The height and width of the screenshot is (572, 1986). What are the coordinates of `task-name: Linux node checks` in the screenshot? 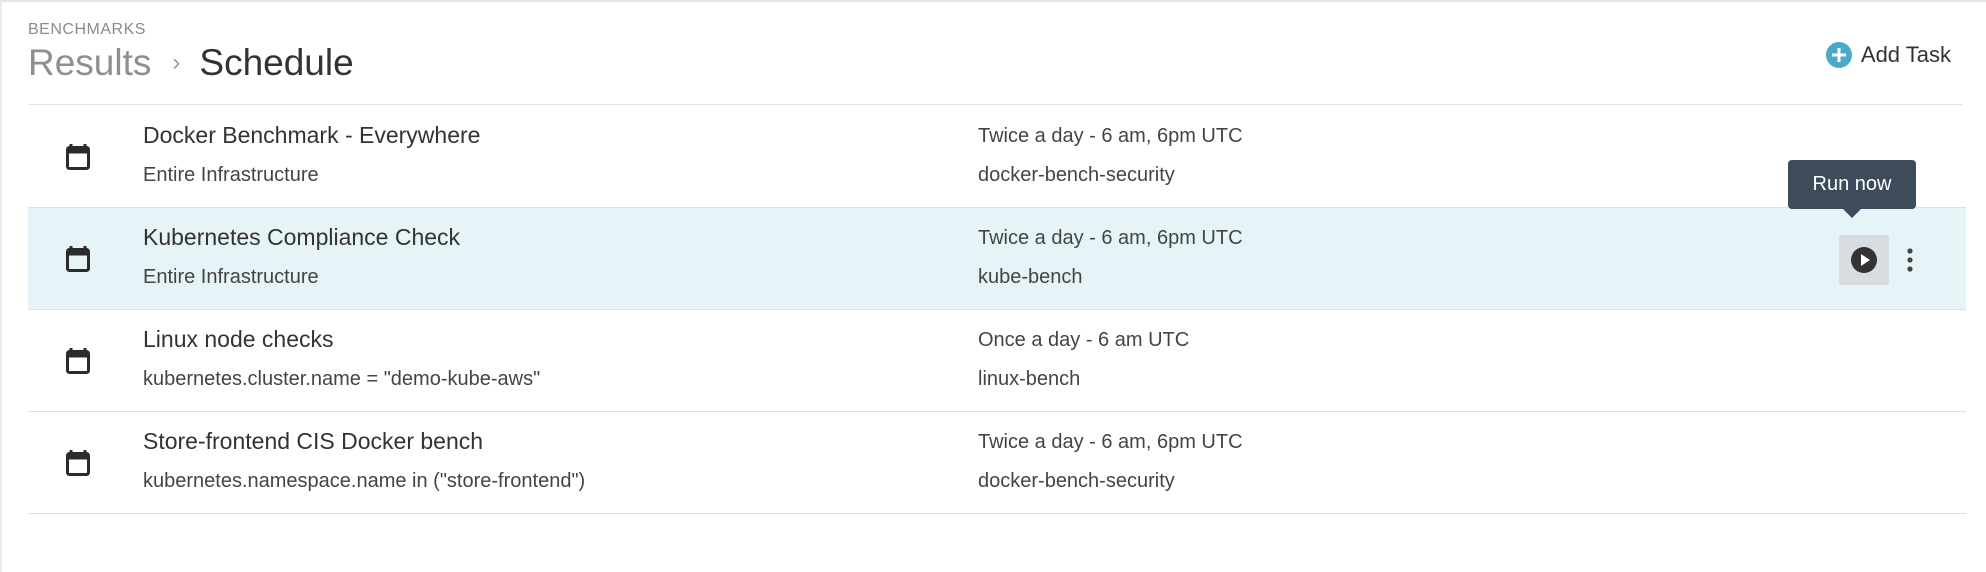 It's located at (238, 339).